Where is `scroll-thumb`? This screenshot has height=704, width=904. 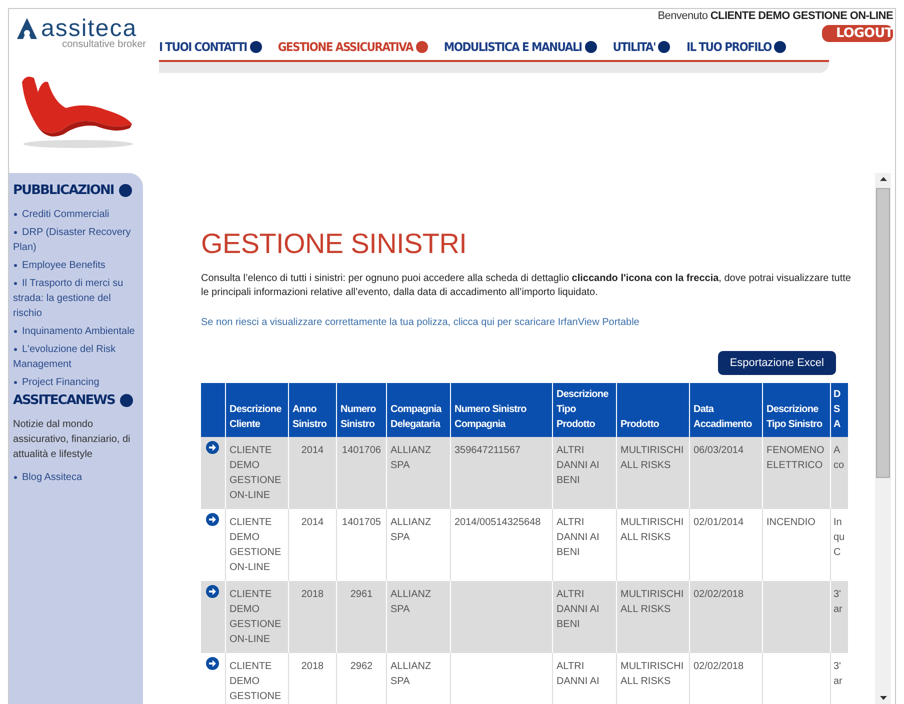
scroll-thumb is located at coordinates (883, 333).